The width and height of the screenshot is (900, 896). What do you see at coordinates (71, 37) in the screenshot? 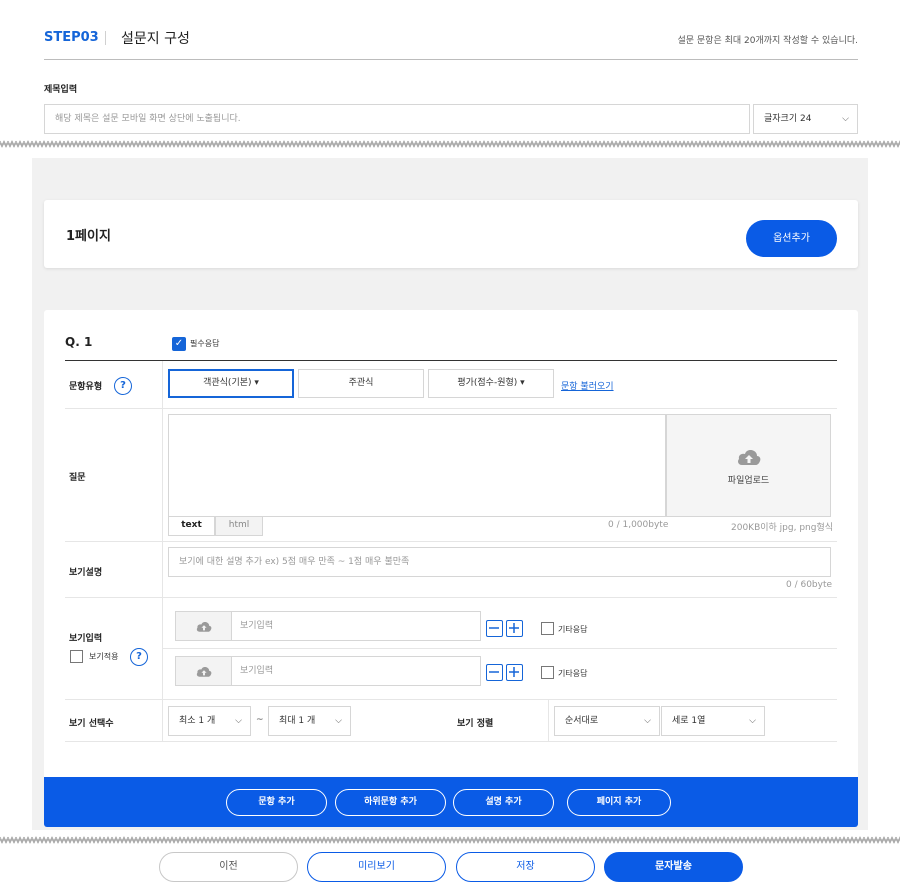
I see `step-indicator: STEP03` at bounding box center [71, 37].